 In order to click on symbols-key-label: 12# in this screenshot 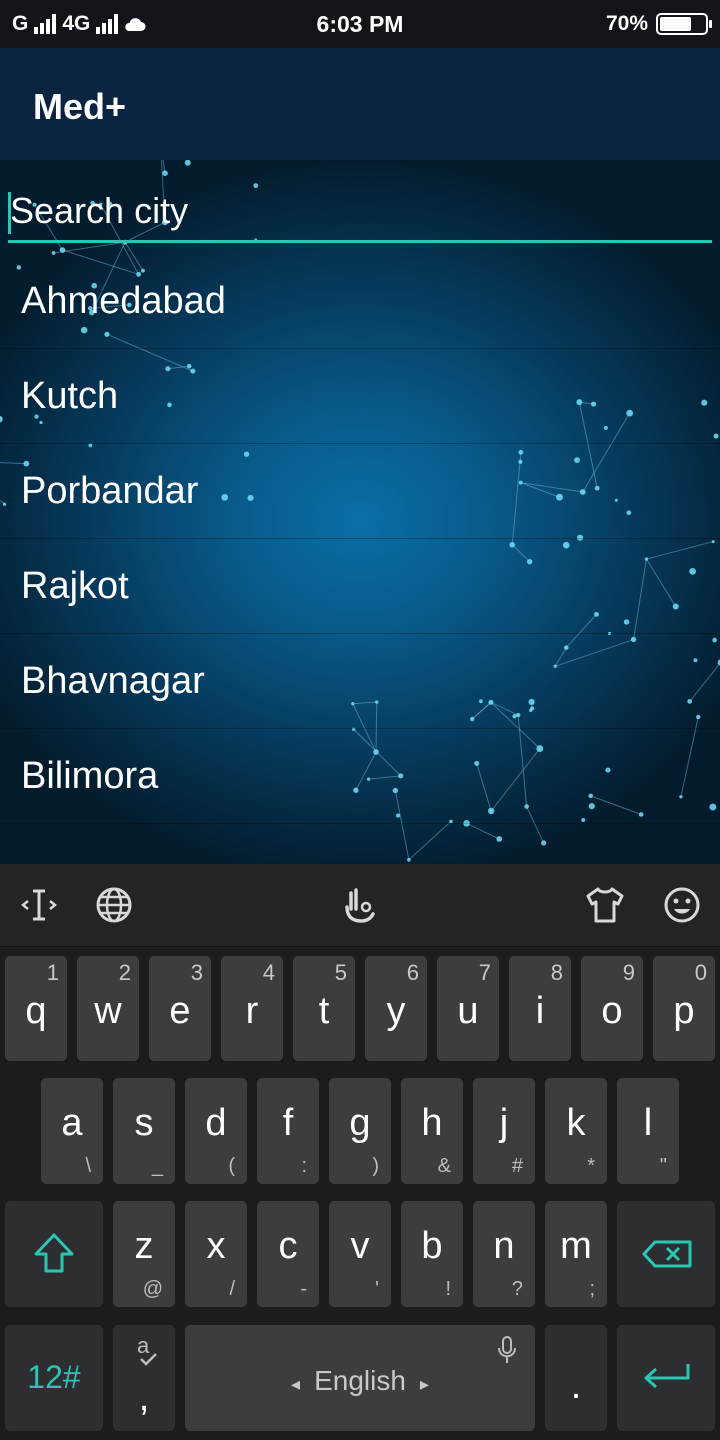, I will do `click(54, 1377)`.